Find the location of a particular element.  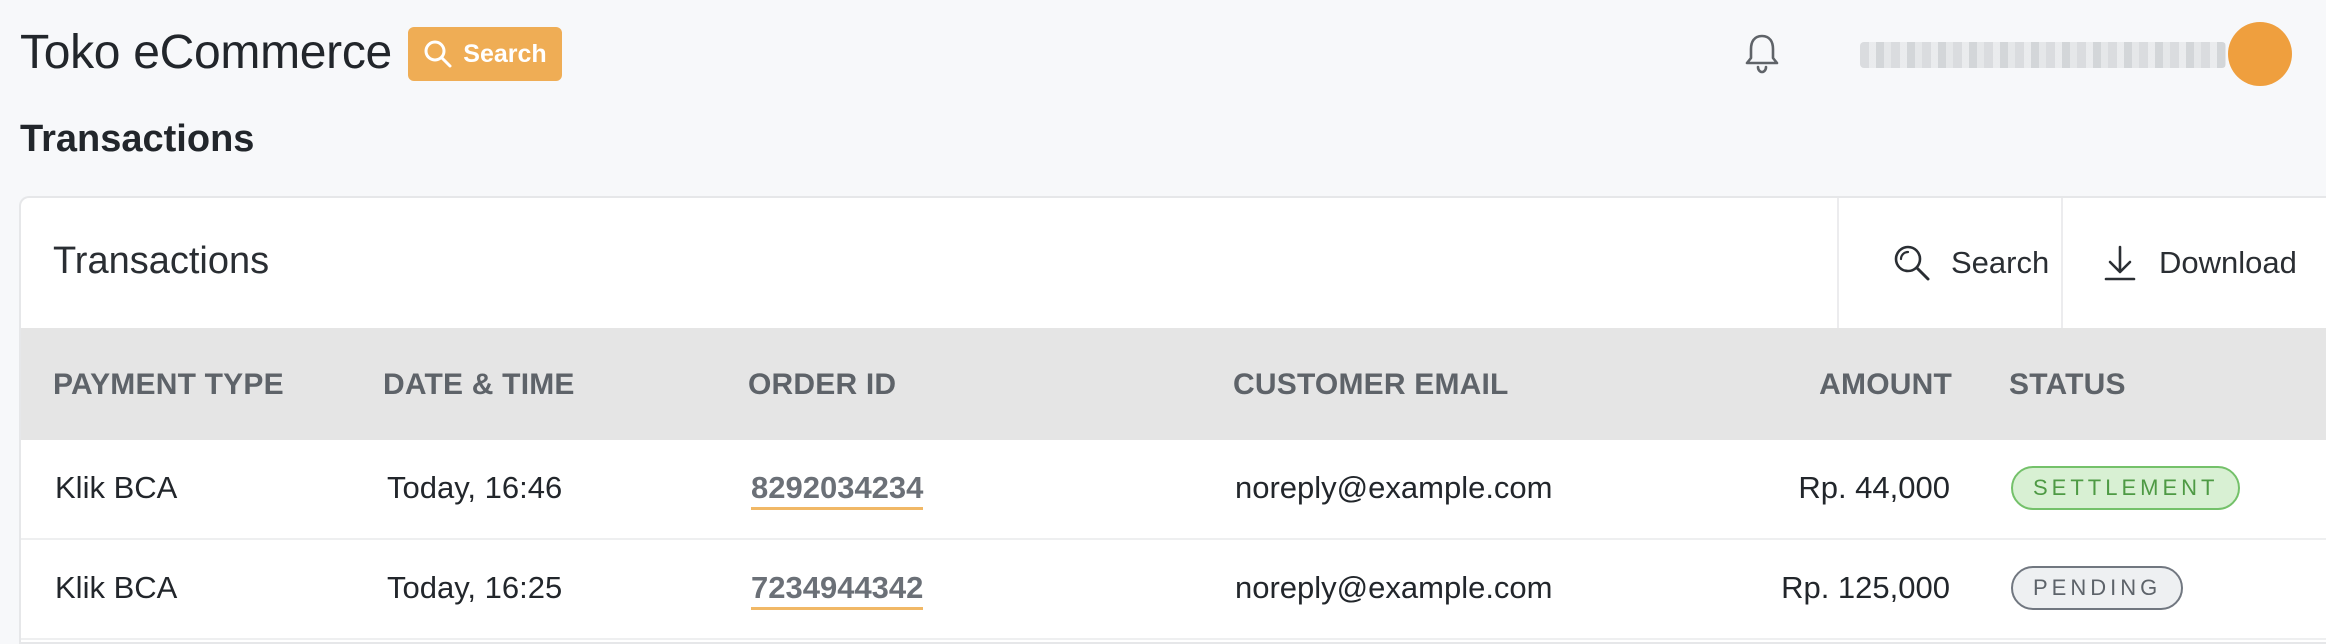

column-header-amount: AMOUNT is located at coordinates (1885, 385).